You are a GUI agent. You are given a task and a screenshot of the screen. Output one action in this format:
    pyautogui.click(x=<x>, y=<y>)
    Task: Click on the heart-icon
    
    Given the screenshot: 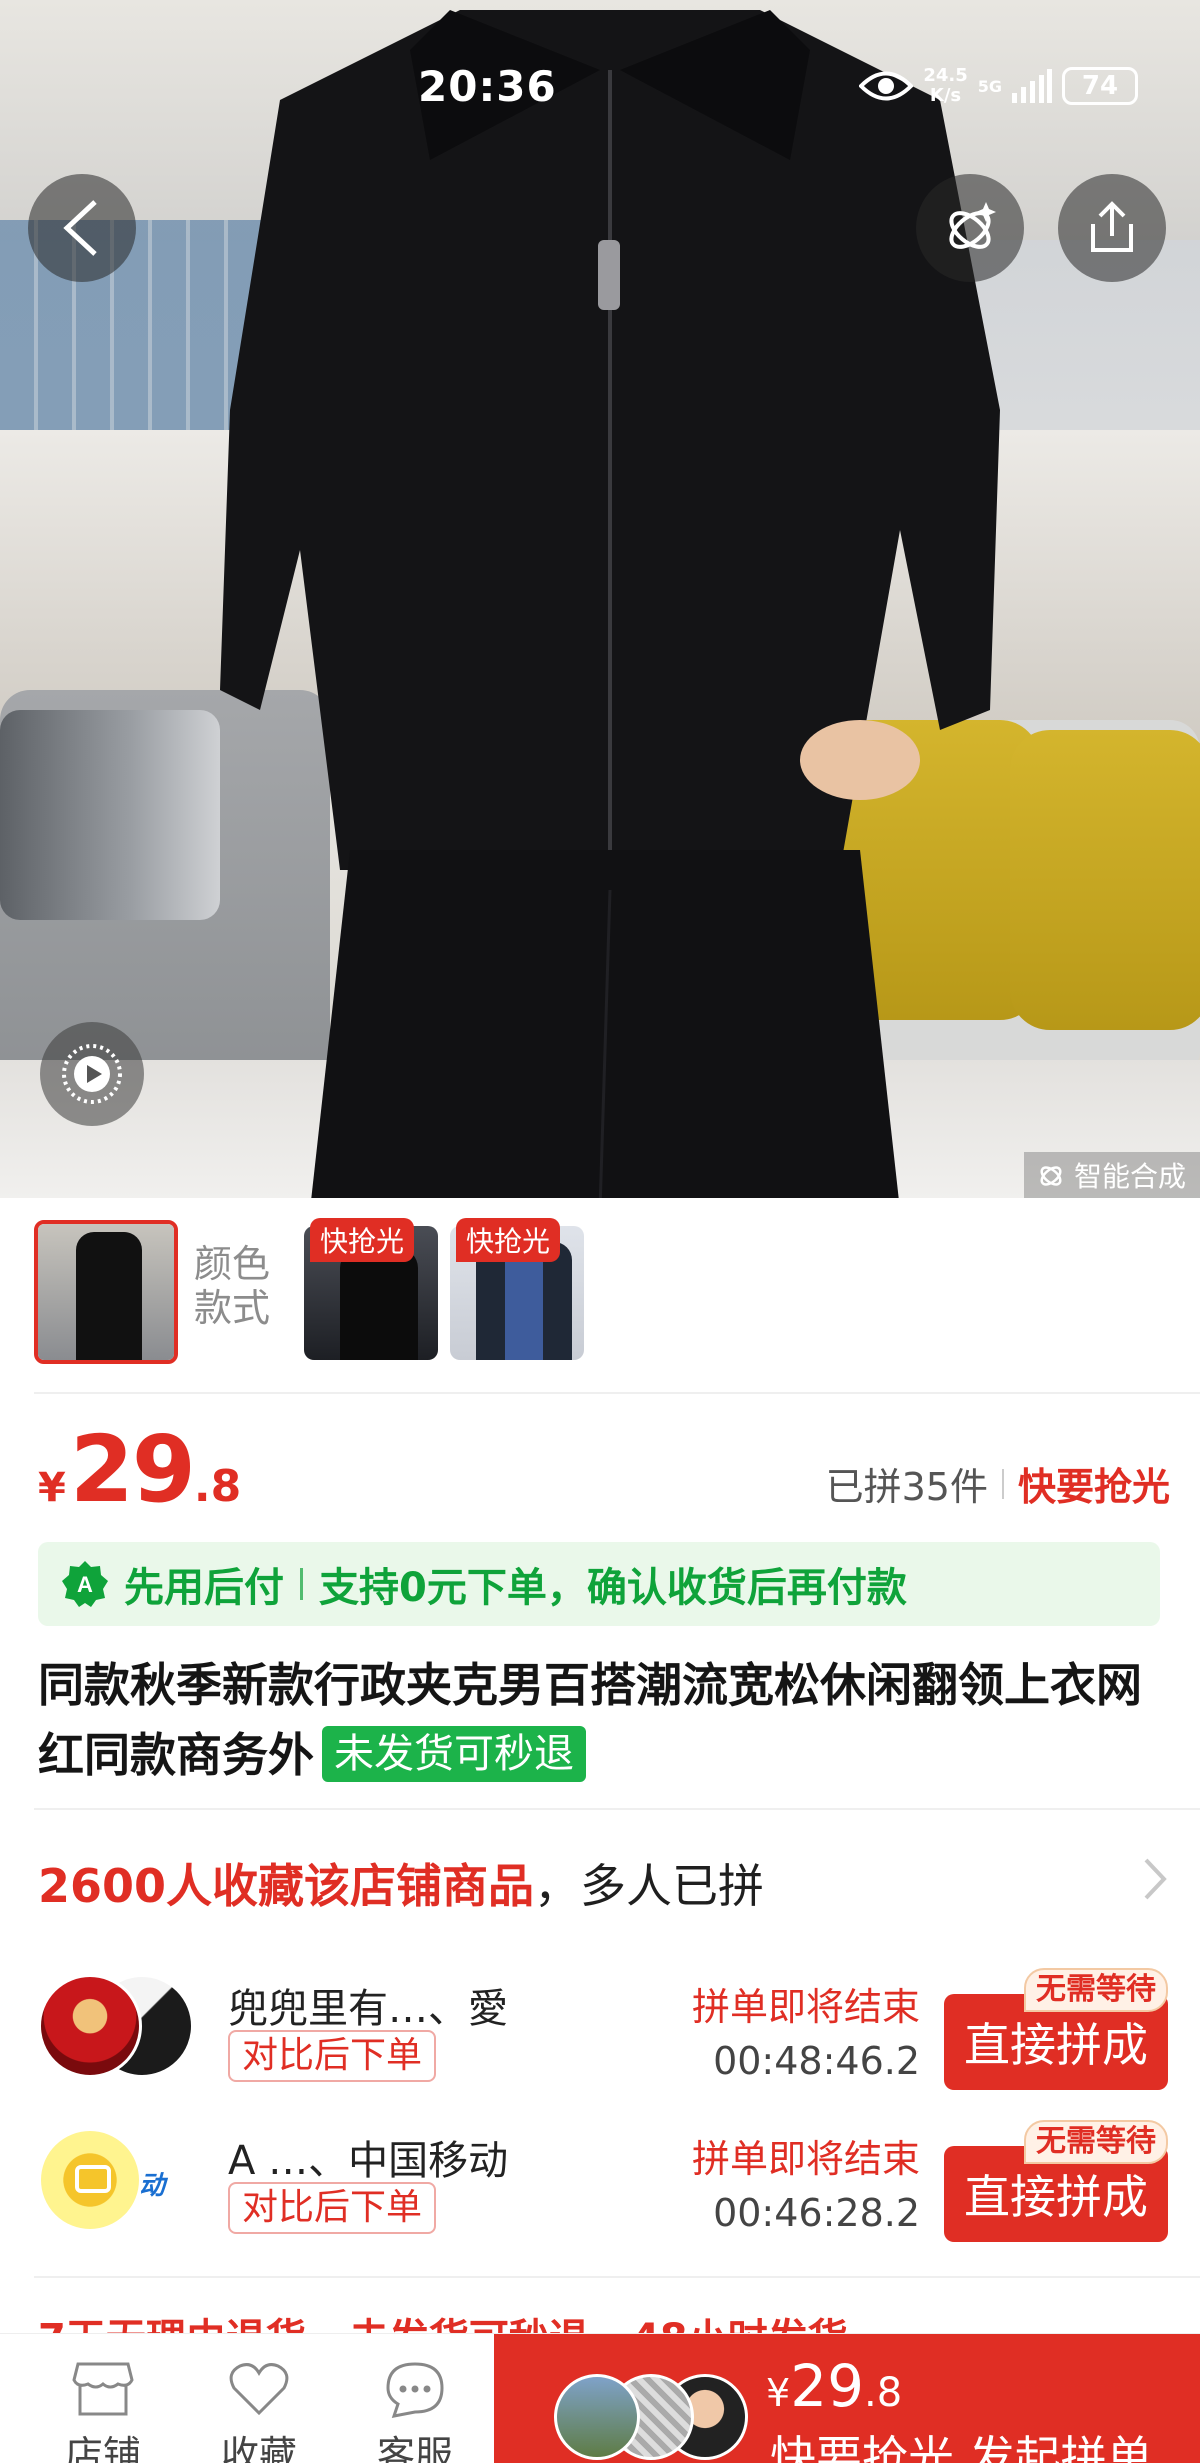 What is the action you would take?
    pyautogui.click(x=259, y=2389)
    